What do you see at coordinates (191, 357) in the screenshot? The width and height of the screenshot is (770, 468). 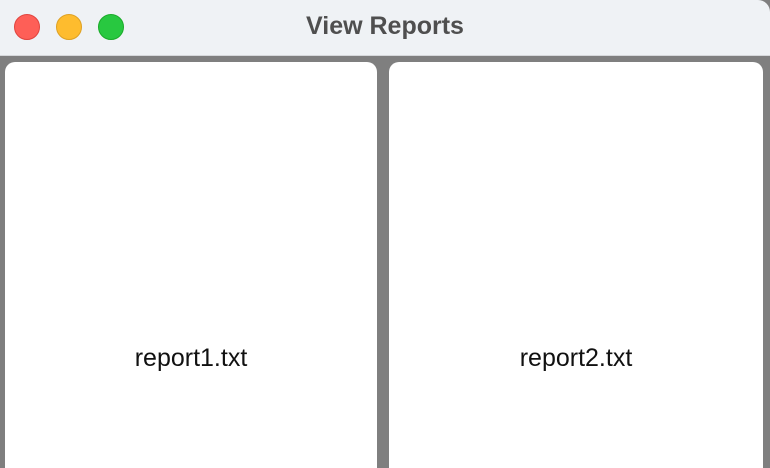 I see `report-filename-label: report1.txt` at bounding box center [191, 357].